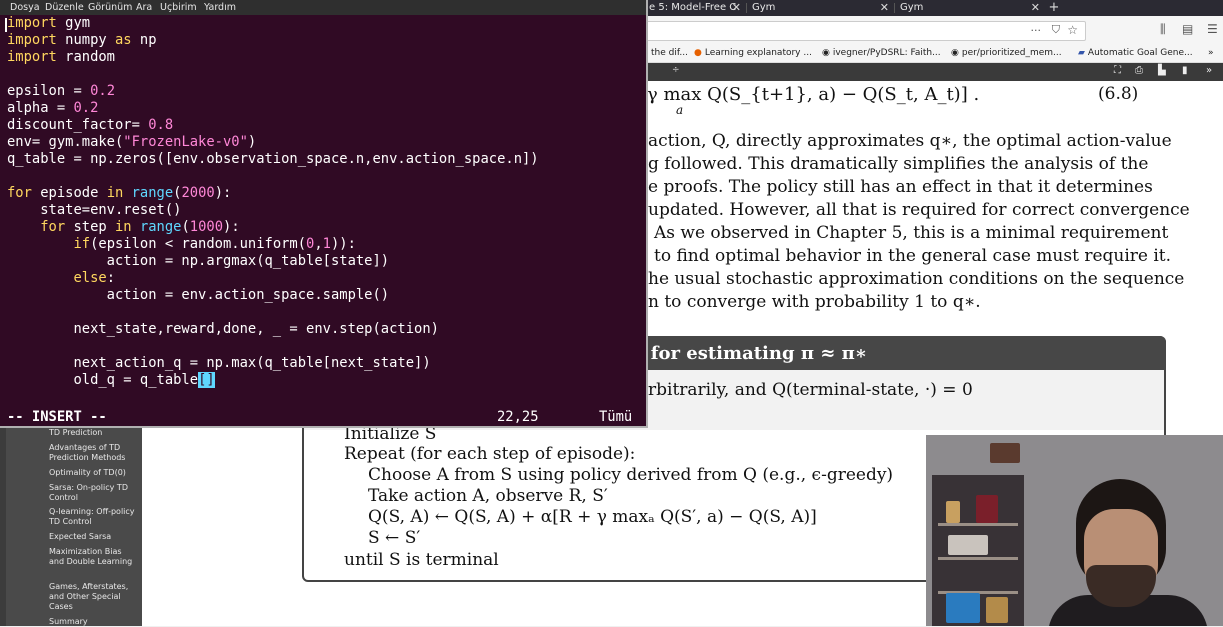  What do you see at coordinates (64, 7) in the screenshot?
I see `menu-edit: Düzenle` at bounding box center [64, 7].